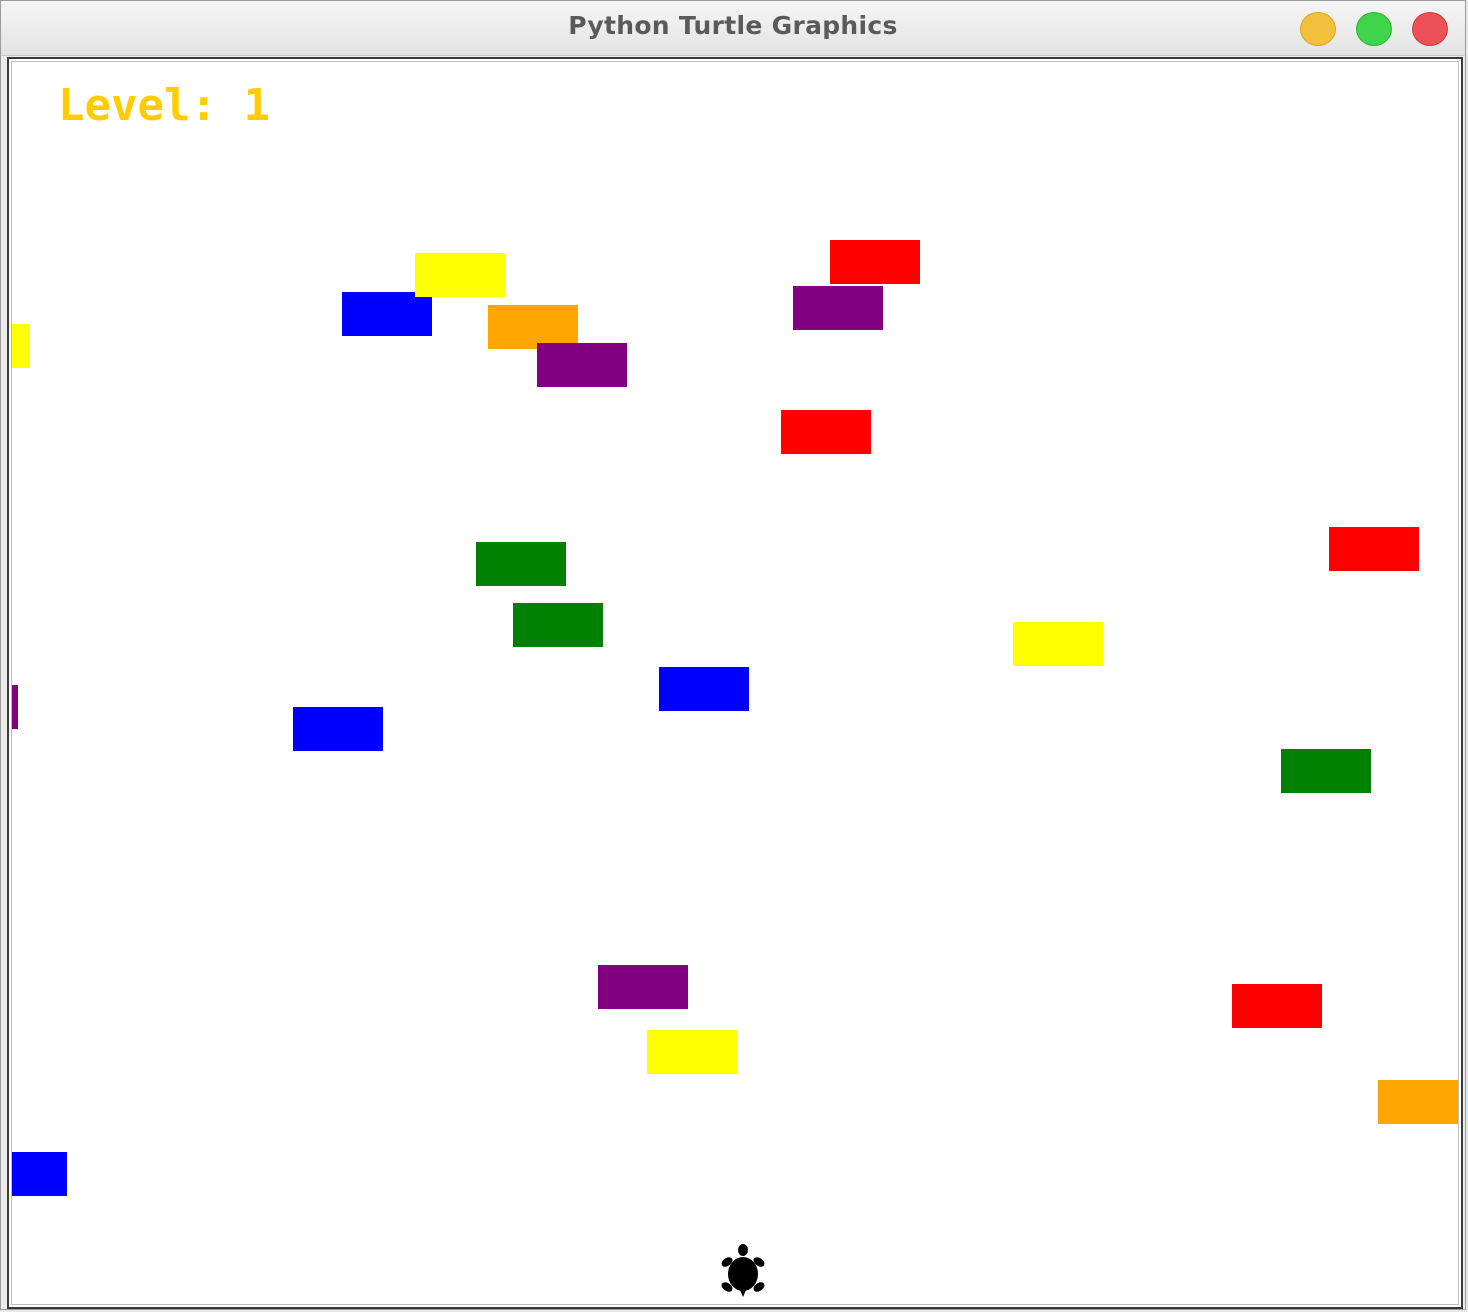 This screenshot has width=1468, height=1312. What do you see at coordinates (1318, 29) in the screenshot?
I see `minimize-button` at bounding box center [1318, 29].